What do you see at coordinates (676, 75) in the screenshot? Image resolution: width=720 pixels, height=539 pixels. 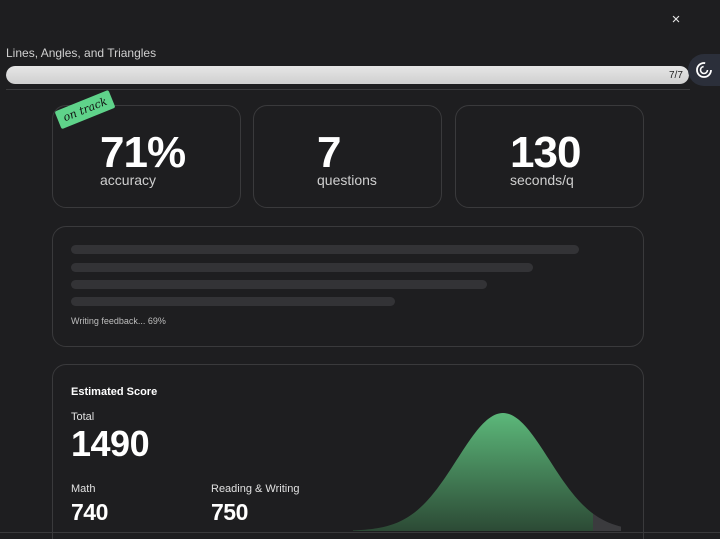 I see `progress-count: 7/7` at bounding box center [676, 75].